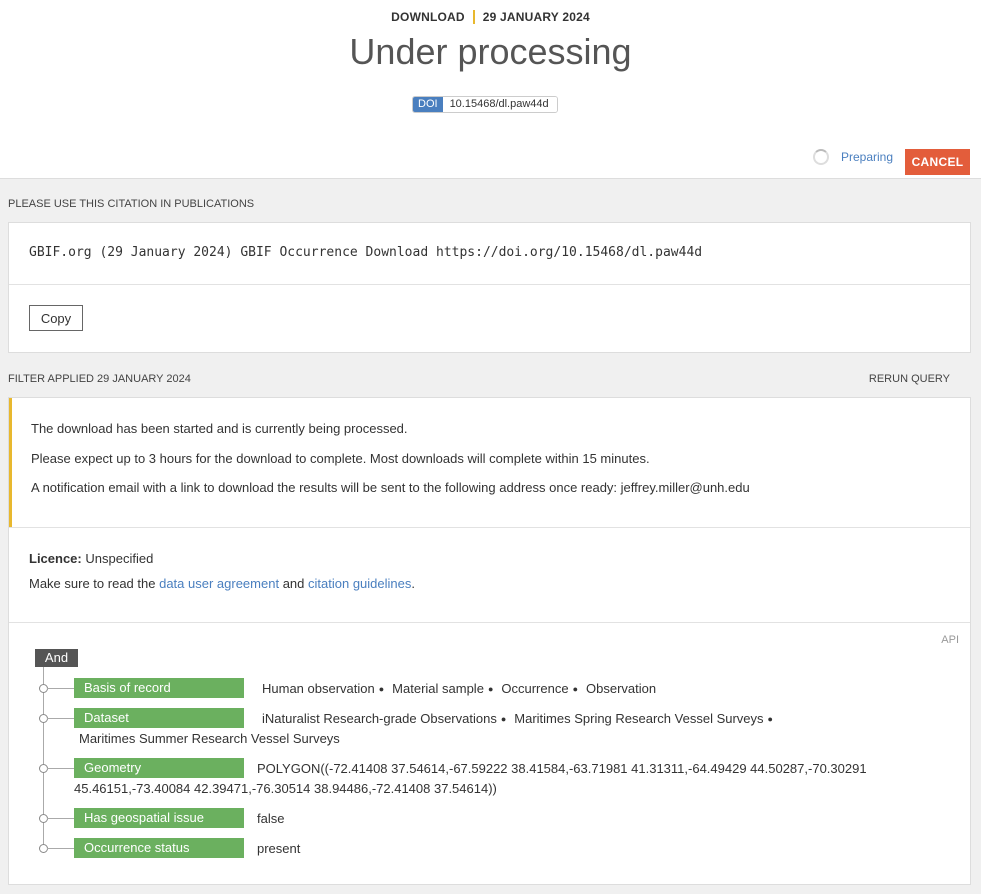 The height and width of the screenshot is (894, 981). What do you see at coordinates (499, 104) in the screenshot?
I see `doi-value: 10.15468/dl.paw44d` at bounding box center [499, 104].